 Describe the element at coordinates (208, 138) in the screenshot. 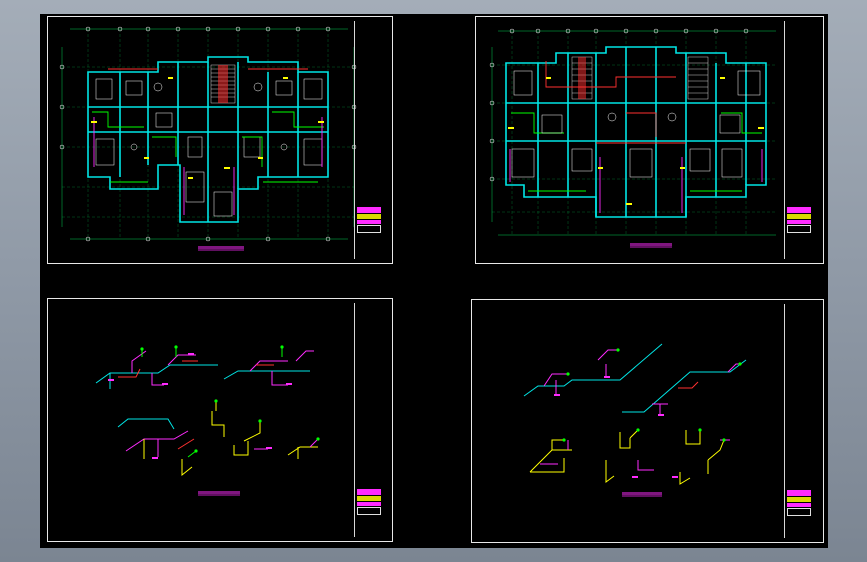

I see `floor-plan-a-drawing` at that location.